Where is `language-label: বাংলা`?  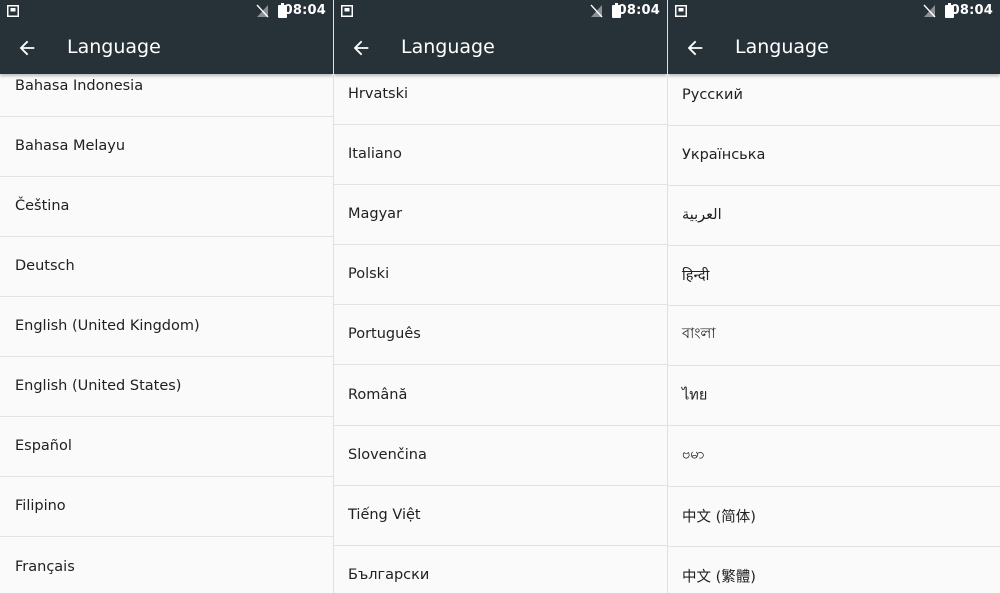 language-label: বাংলা is located at coordinates (699, 334).